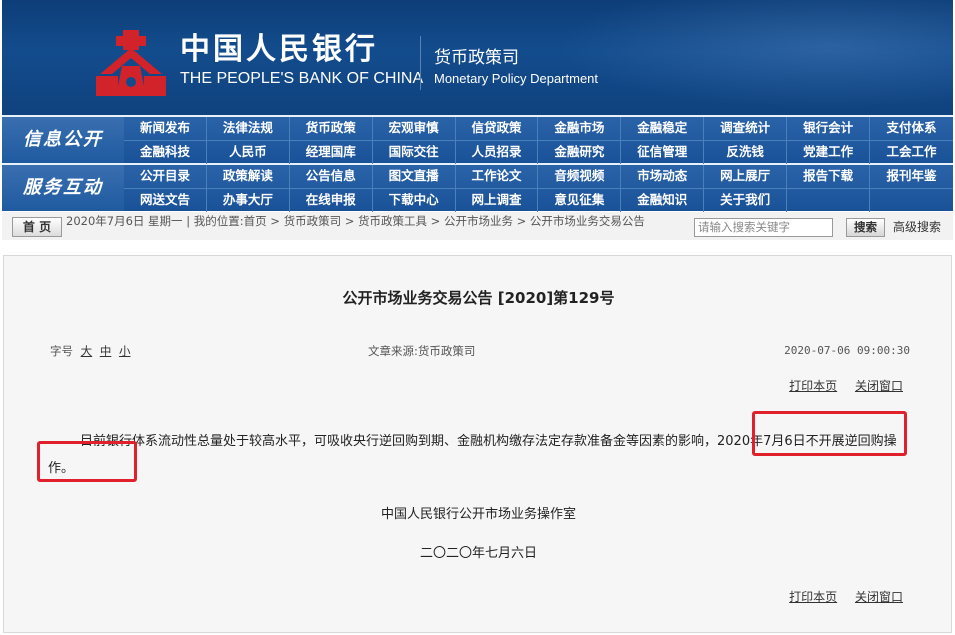 This screenshot has width=955, height=635. I want to click on nav-link: 网送文告, so click(165, 200).